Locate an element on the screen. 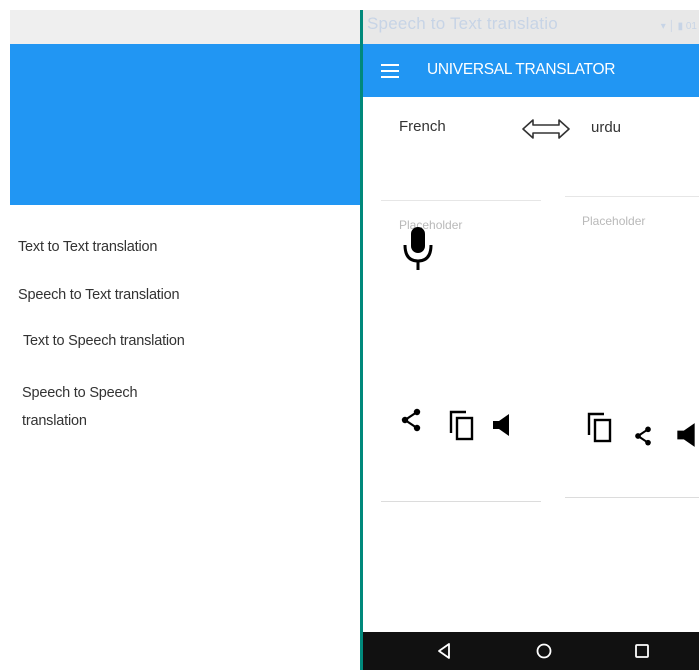  drawer-item-text-to-speech: Text to Speech translation is located at coordinates (104, 341).